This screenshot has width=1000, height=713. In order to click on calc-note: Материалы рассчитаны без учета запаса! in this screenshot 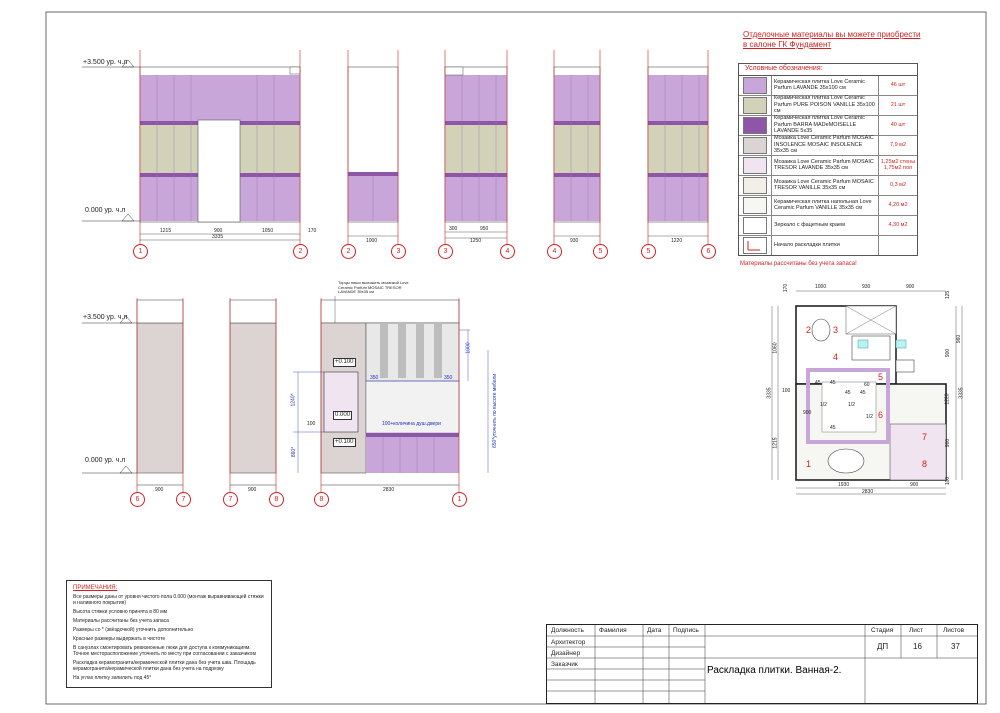, I will do `click(798, 264)`.